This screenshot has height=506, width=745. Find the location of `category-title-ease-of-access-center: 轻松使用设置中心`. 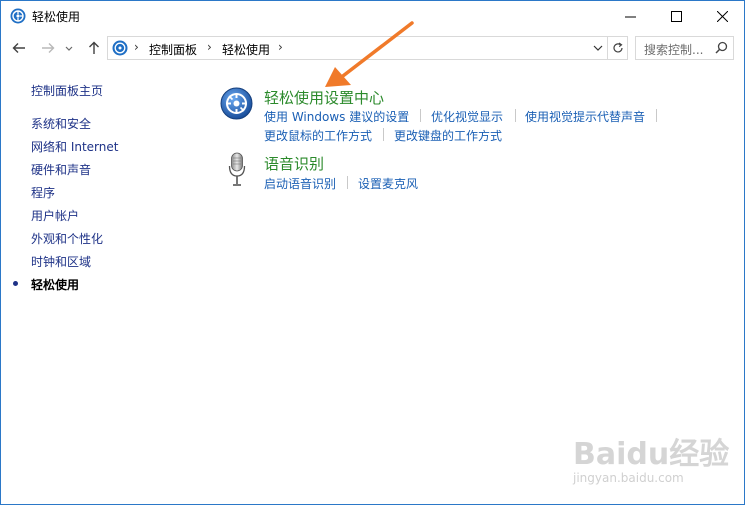

category-title-ease-of-access-center: 轻松使用设置中心 is located at coordinates (324, 97).